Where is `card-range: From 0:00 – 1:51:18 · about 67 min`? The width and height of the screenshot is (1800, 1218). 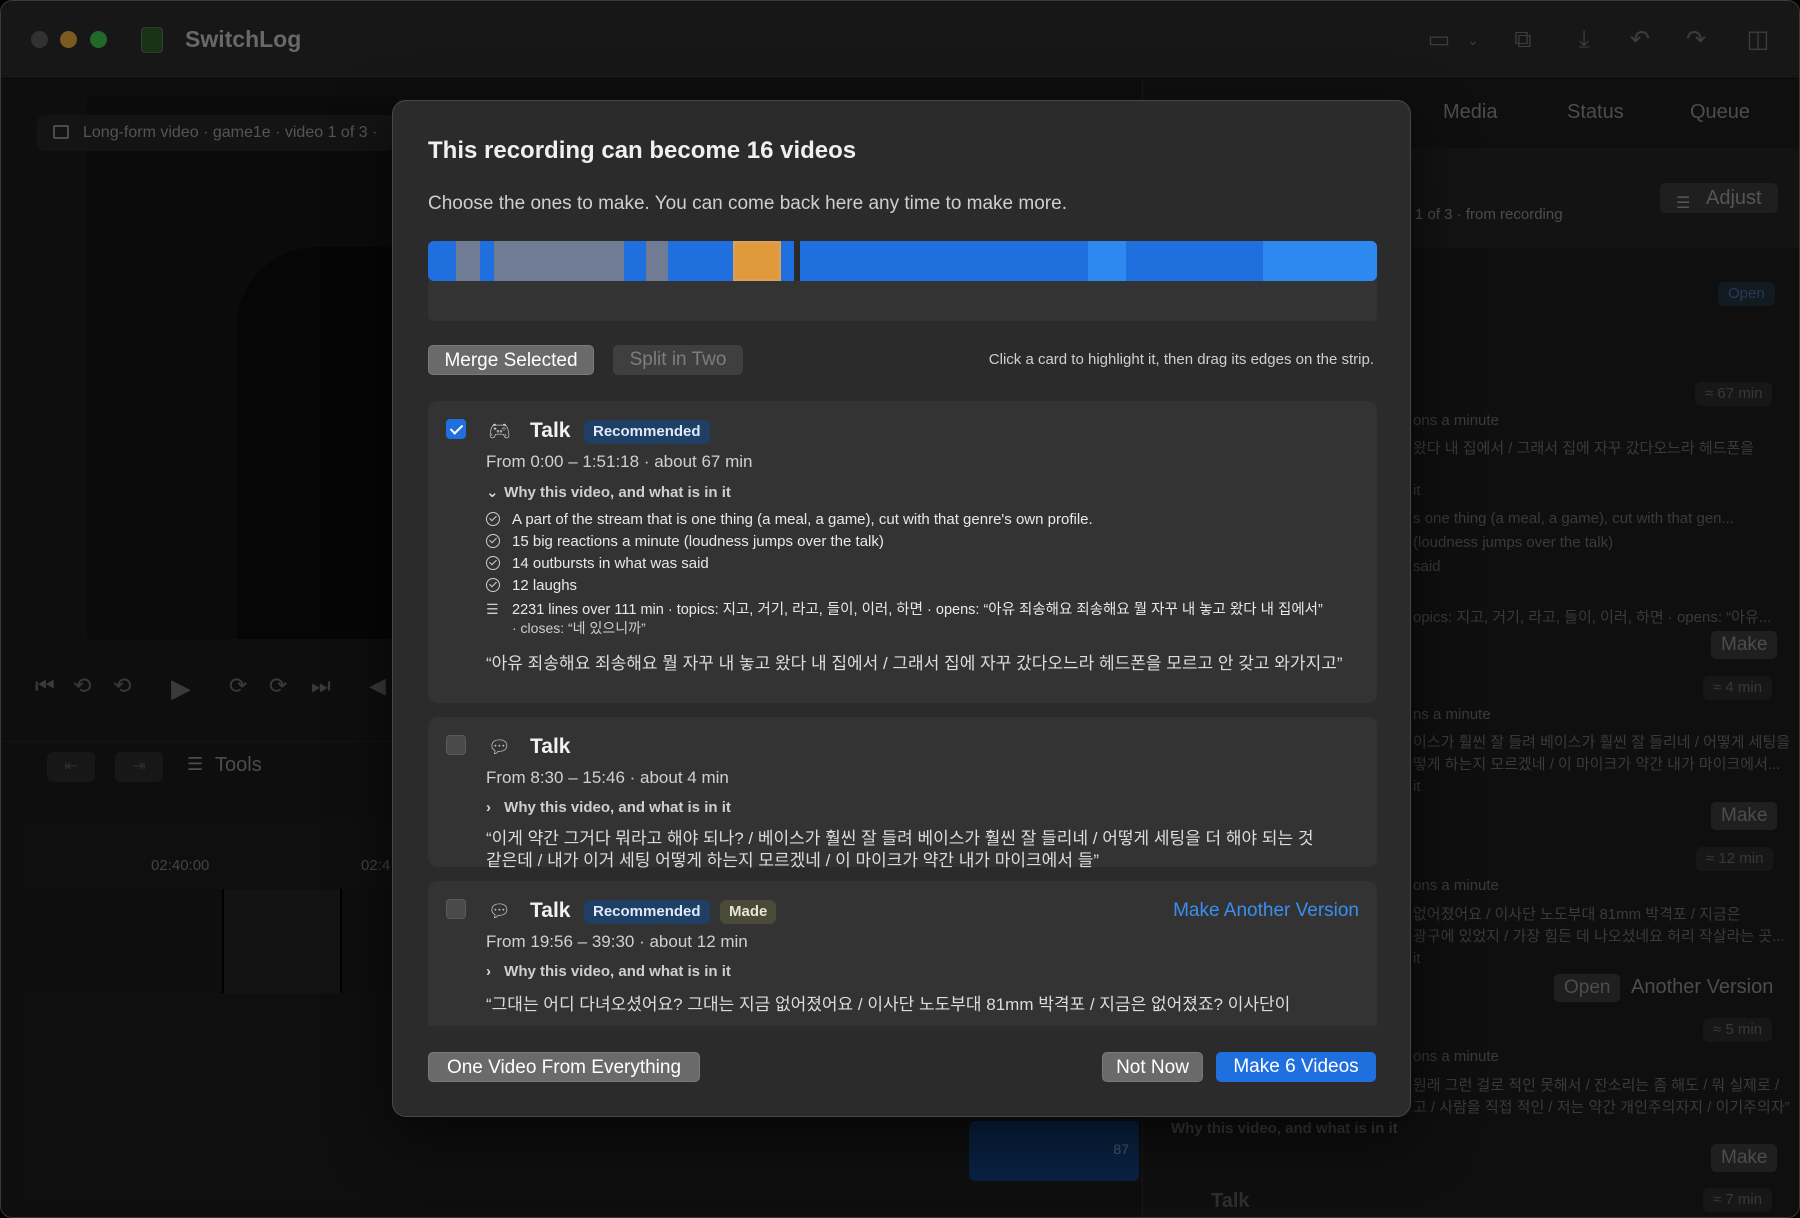
card-range: From 0:00 – 1:51:18 · about 67 min is located at coordinates (619, 461).